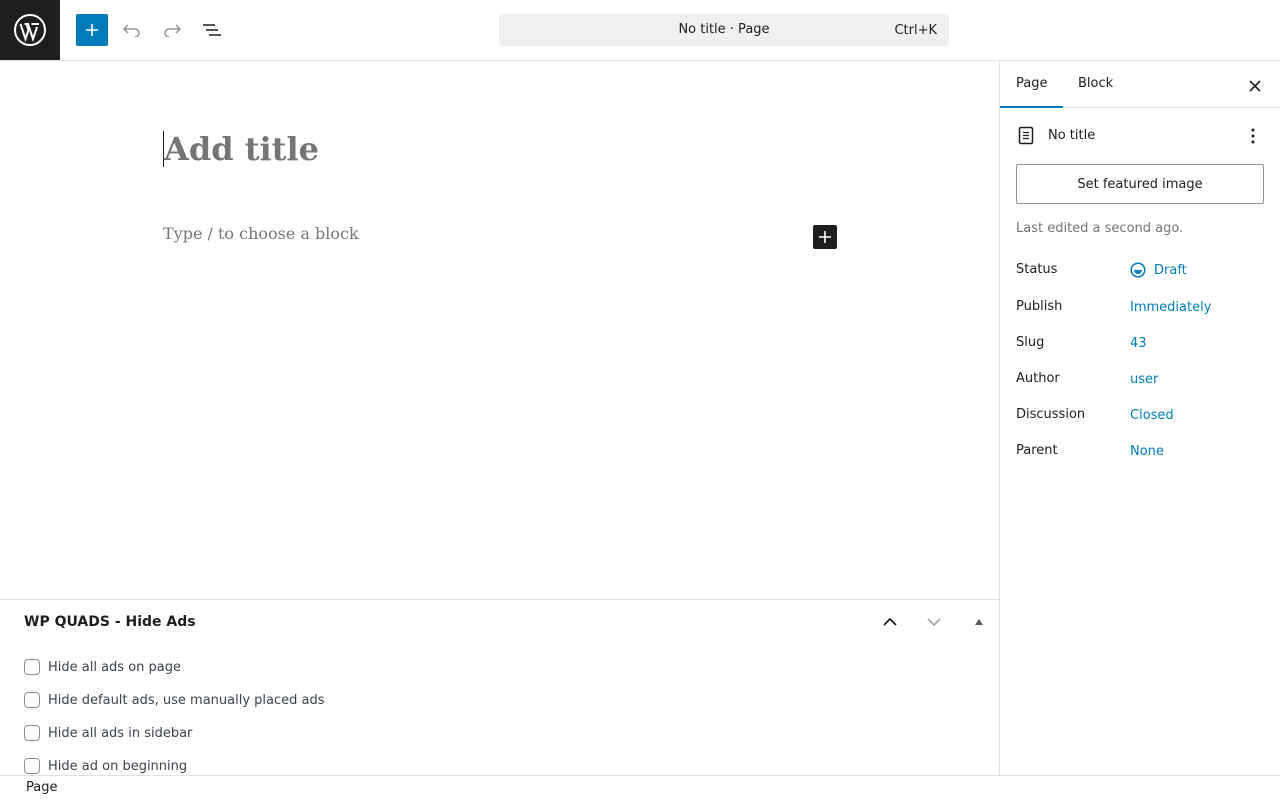 This screenshot has height=800, width=1280. Describe the element at coordinates (640, 787) in the screenshot. I see `block-breadcrumb-bar: Page` at that location.